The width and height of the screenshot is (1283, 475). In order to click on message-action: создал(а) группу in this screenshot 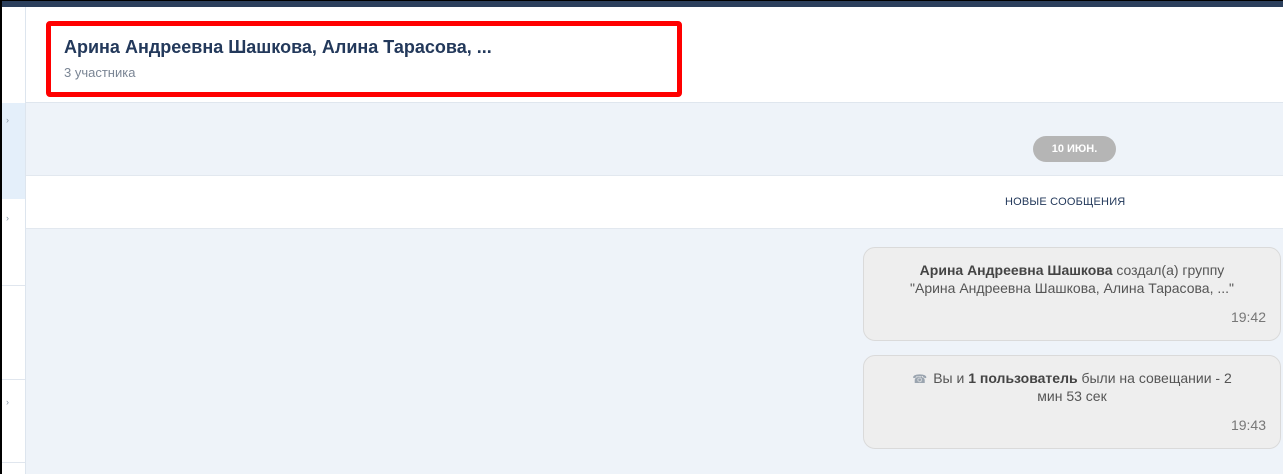, I will do `click(1170, 270)`.